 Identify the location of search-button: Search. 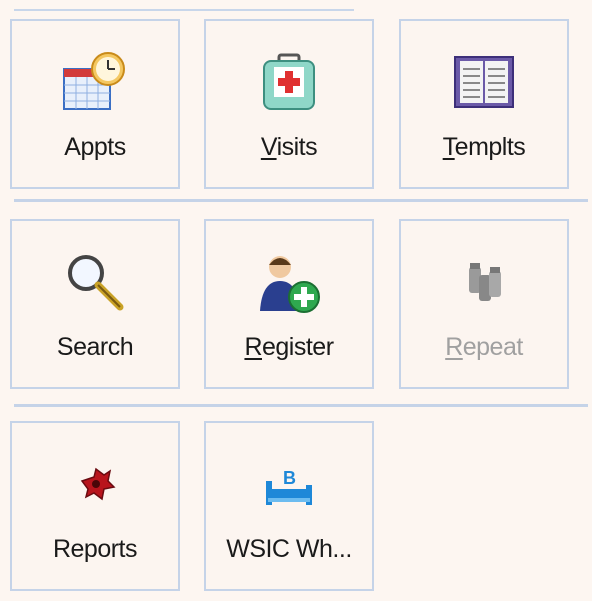
(95, 304).